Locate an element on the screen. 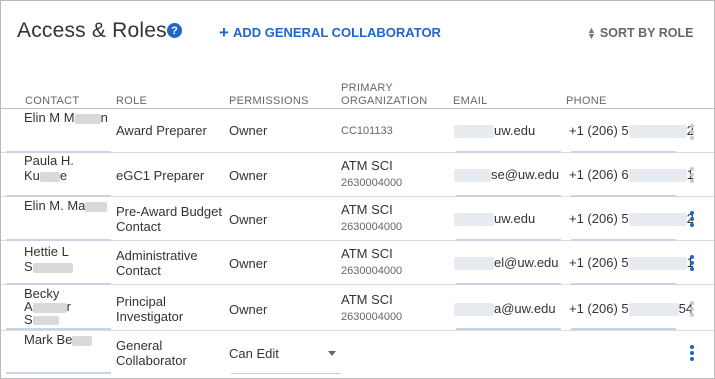 The width and height of the screenshot is (715, 379). phone: +1 (206) 5 54 is located at coordinates (631, 309).